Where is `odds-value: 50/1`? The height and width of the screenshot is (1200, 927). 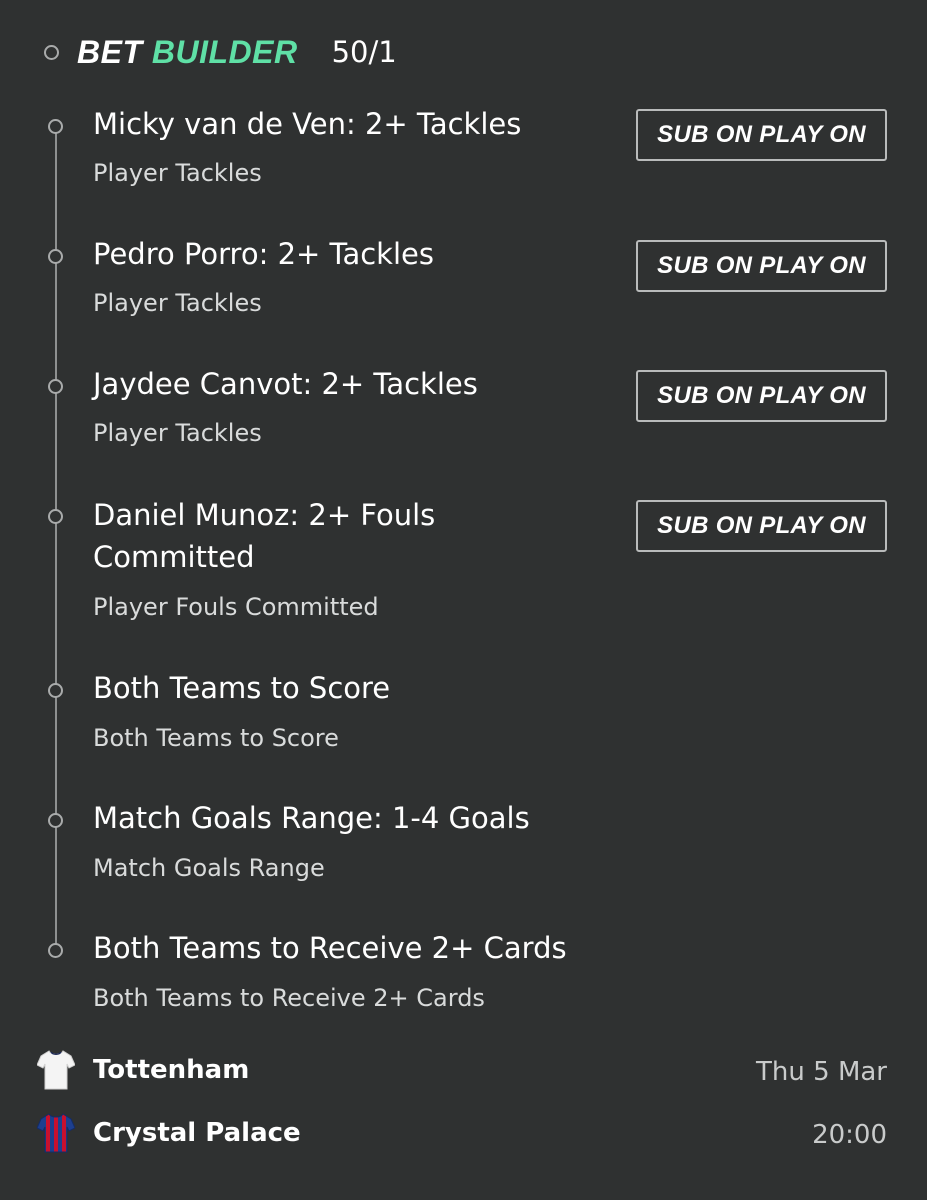 odds-value: 50/1 is located at coordinates (364, 52).